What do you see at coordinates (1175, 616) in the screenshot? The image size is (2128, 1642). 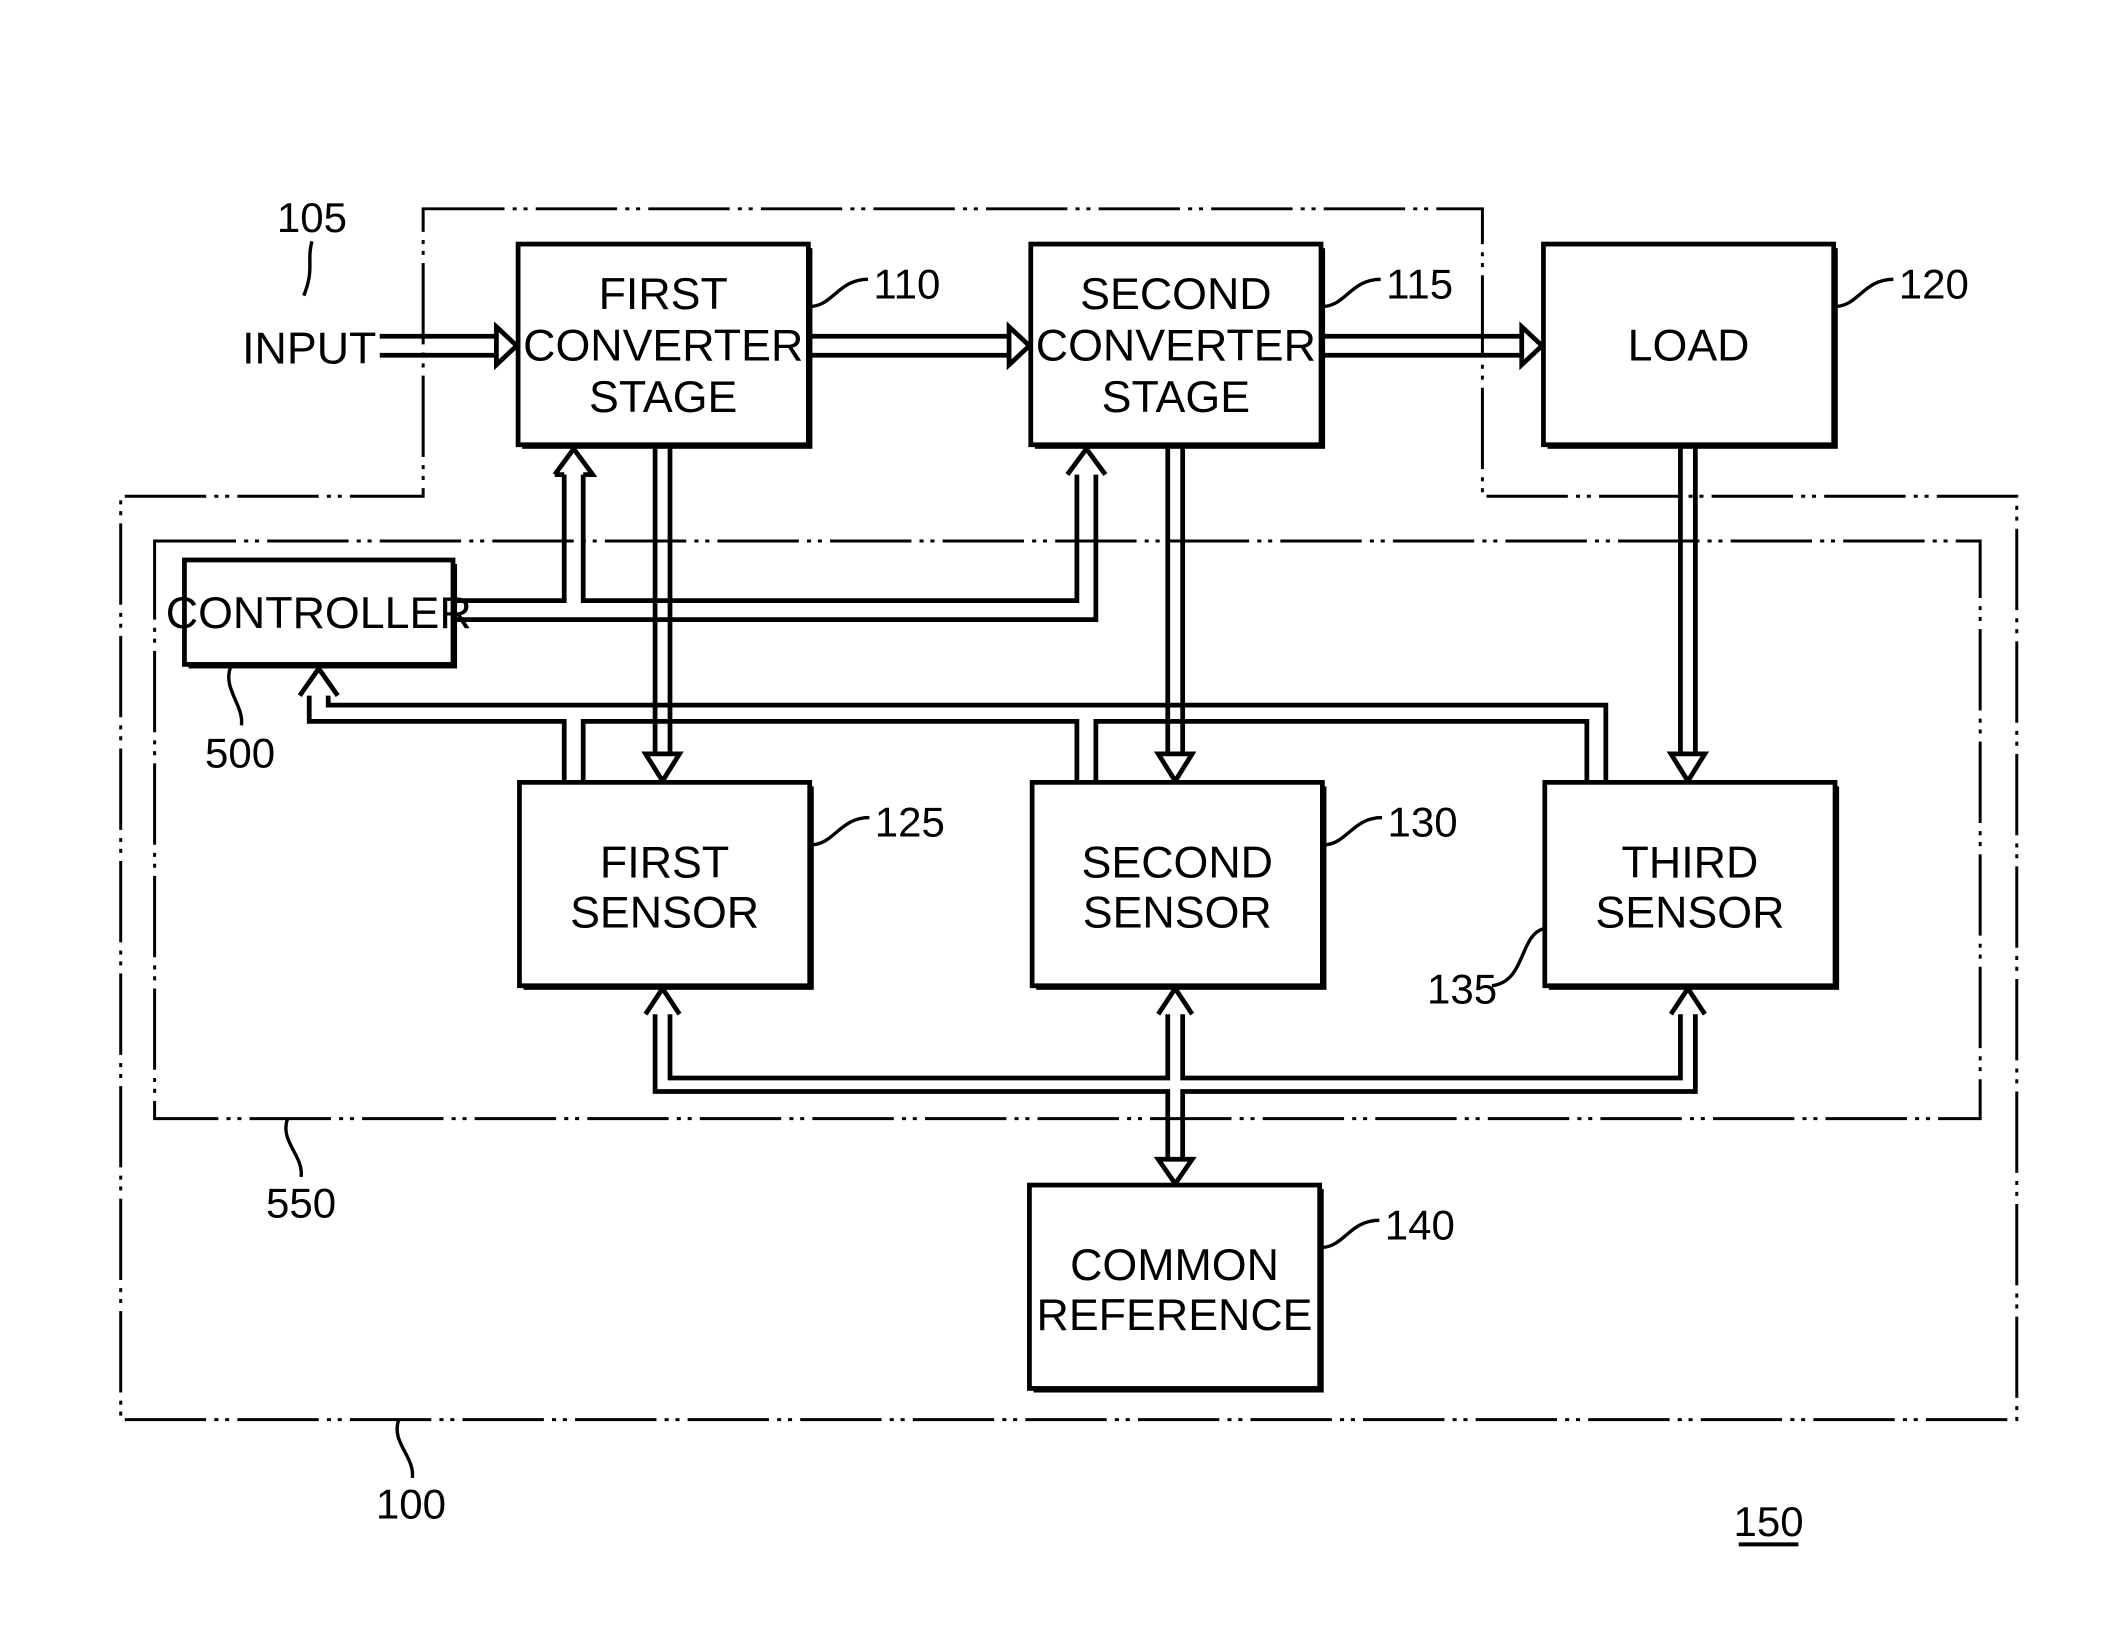 I see `bus-second-converter-to-second-sensor` at bounding box center [1175, 616].